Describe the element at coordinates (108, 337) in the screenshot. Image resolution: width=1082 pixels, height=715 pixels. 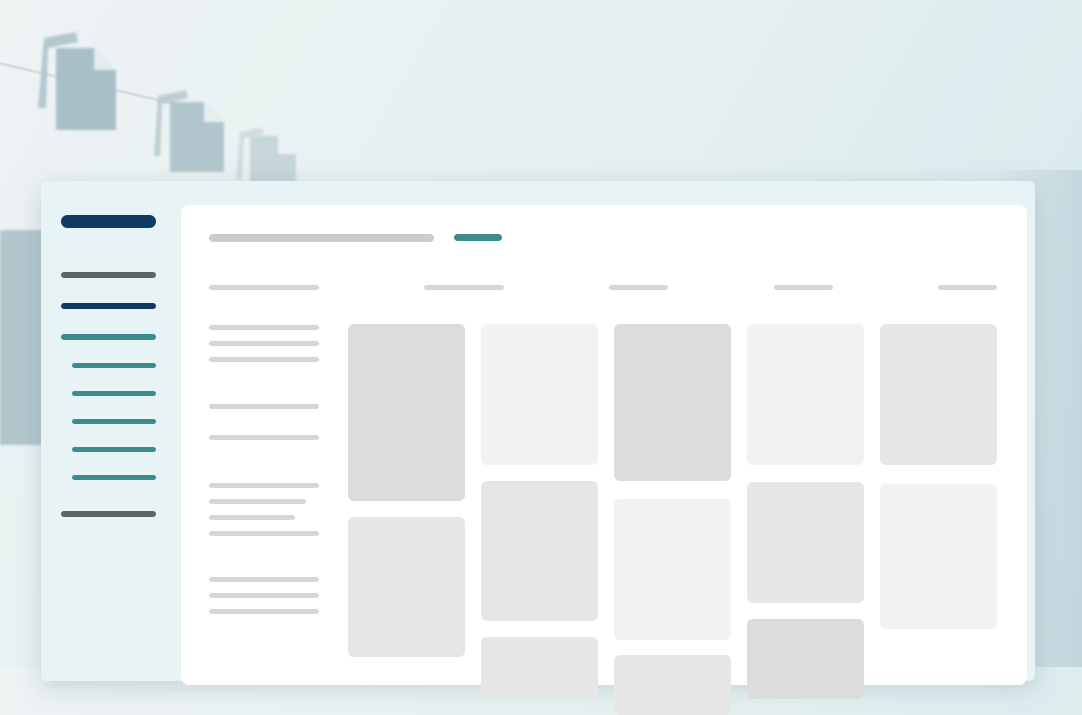
I see `sidebar-item-active` at that location.